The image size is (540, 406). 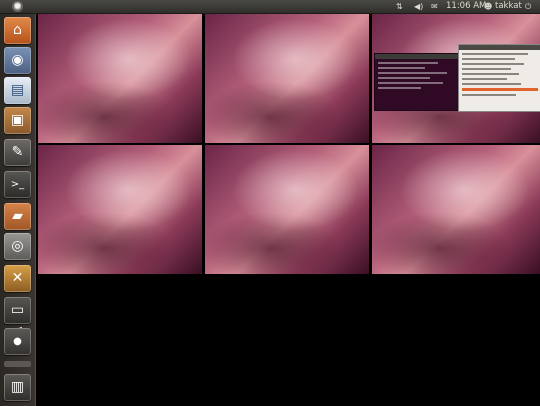 I want to click on settings-titlebar, so click(x=499, y=47).